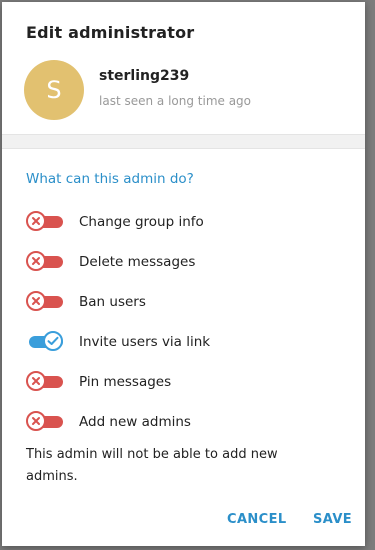  Describe the element at coordinates (144, 76) in the screenshot. I see `user-name: sterling239` at that location.